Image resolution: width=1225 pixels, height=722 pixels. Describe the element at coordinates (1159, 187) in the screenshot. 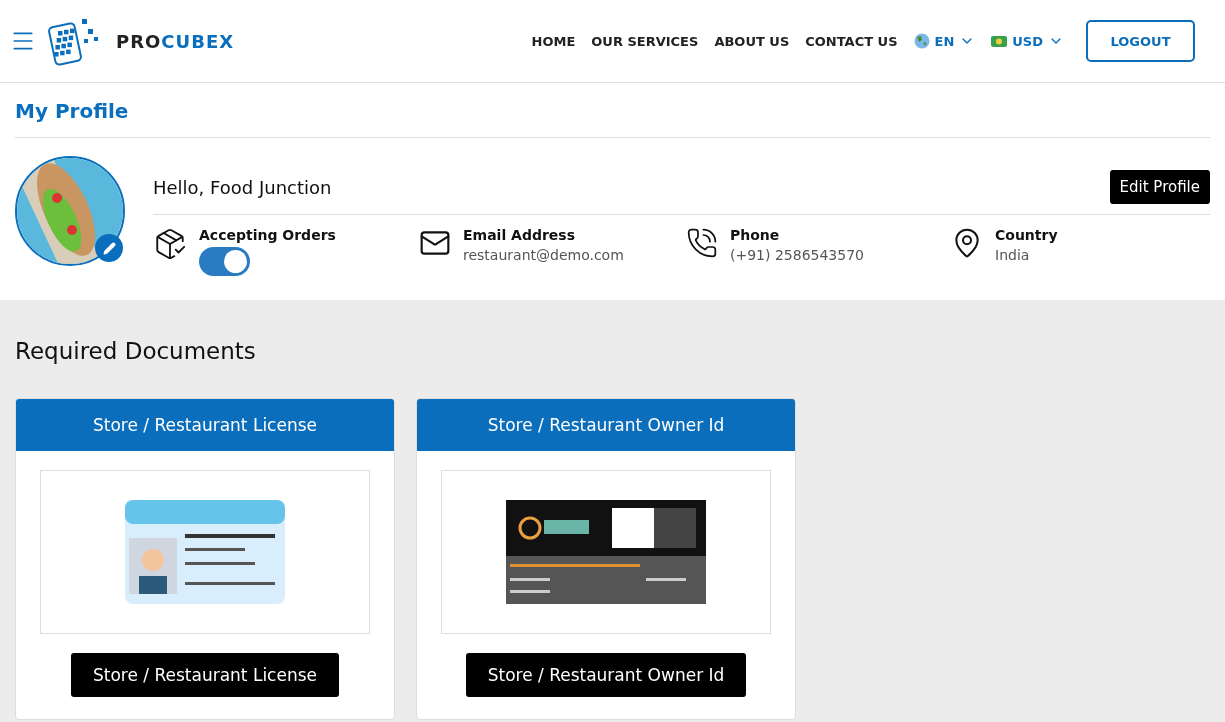

I see `edit-profile-button: Edit Profile` at that location.